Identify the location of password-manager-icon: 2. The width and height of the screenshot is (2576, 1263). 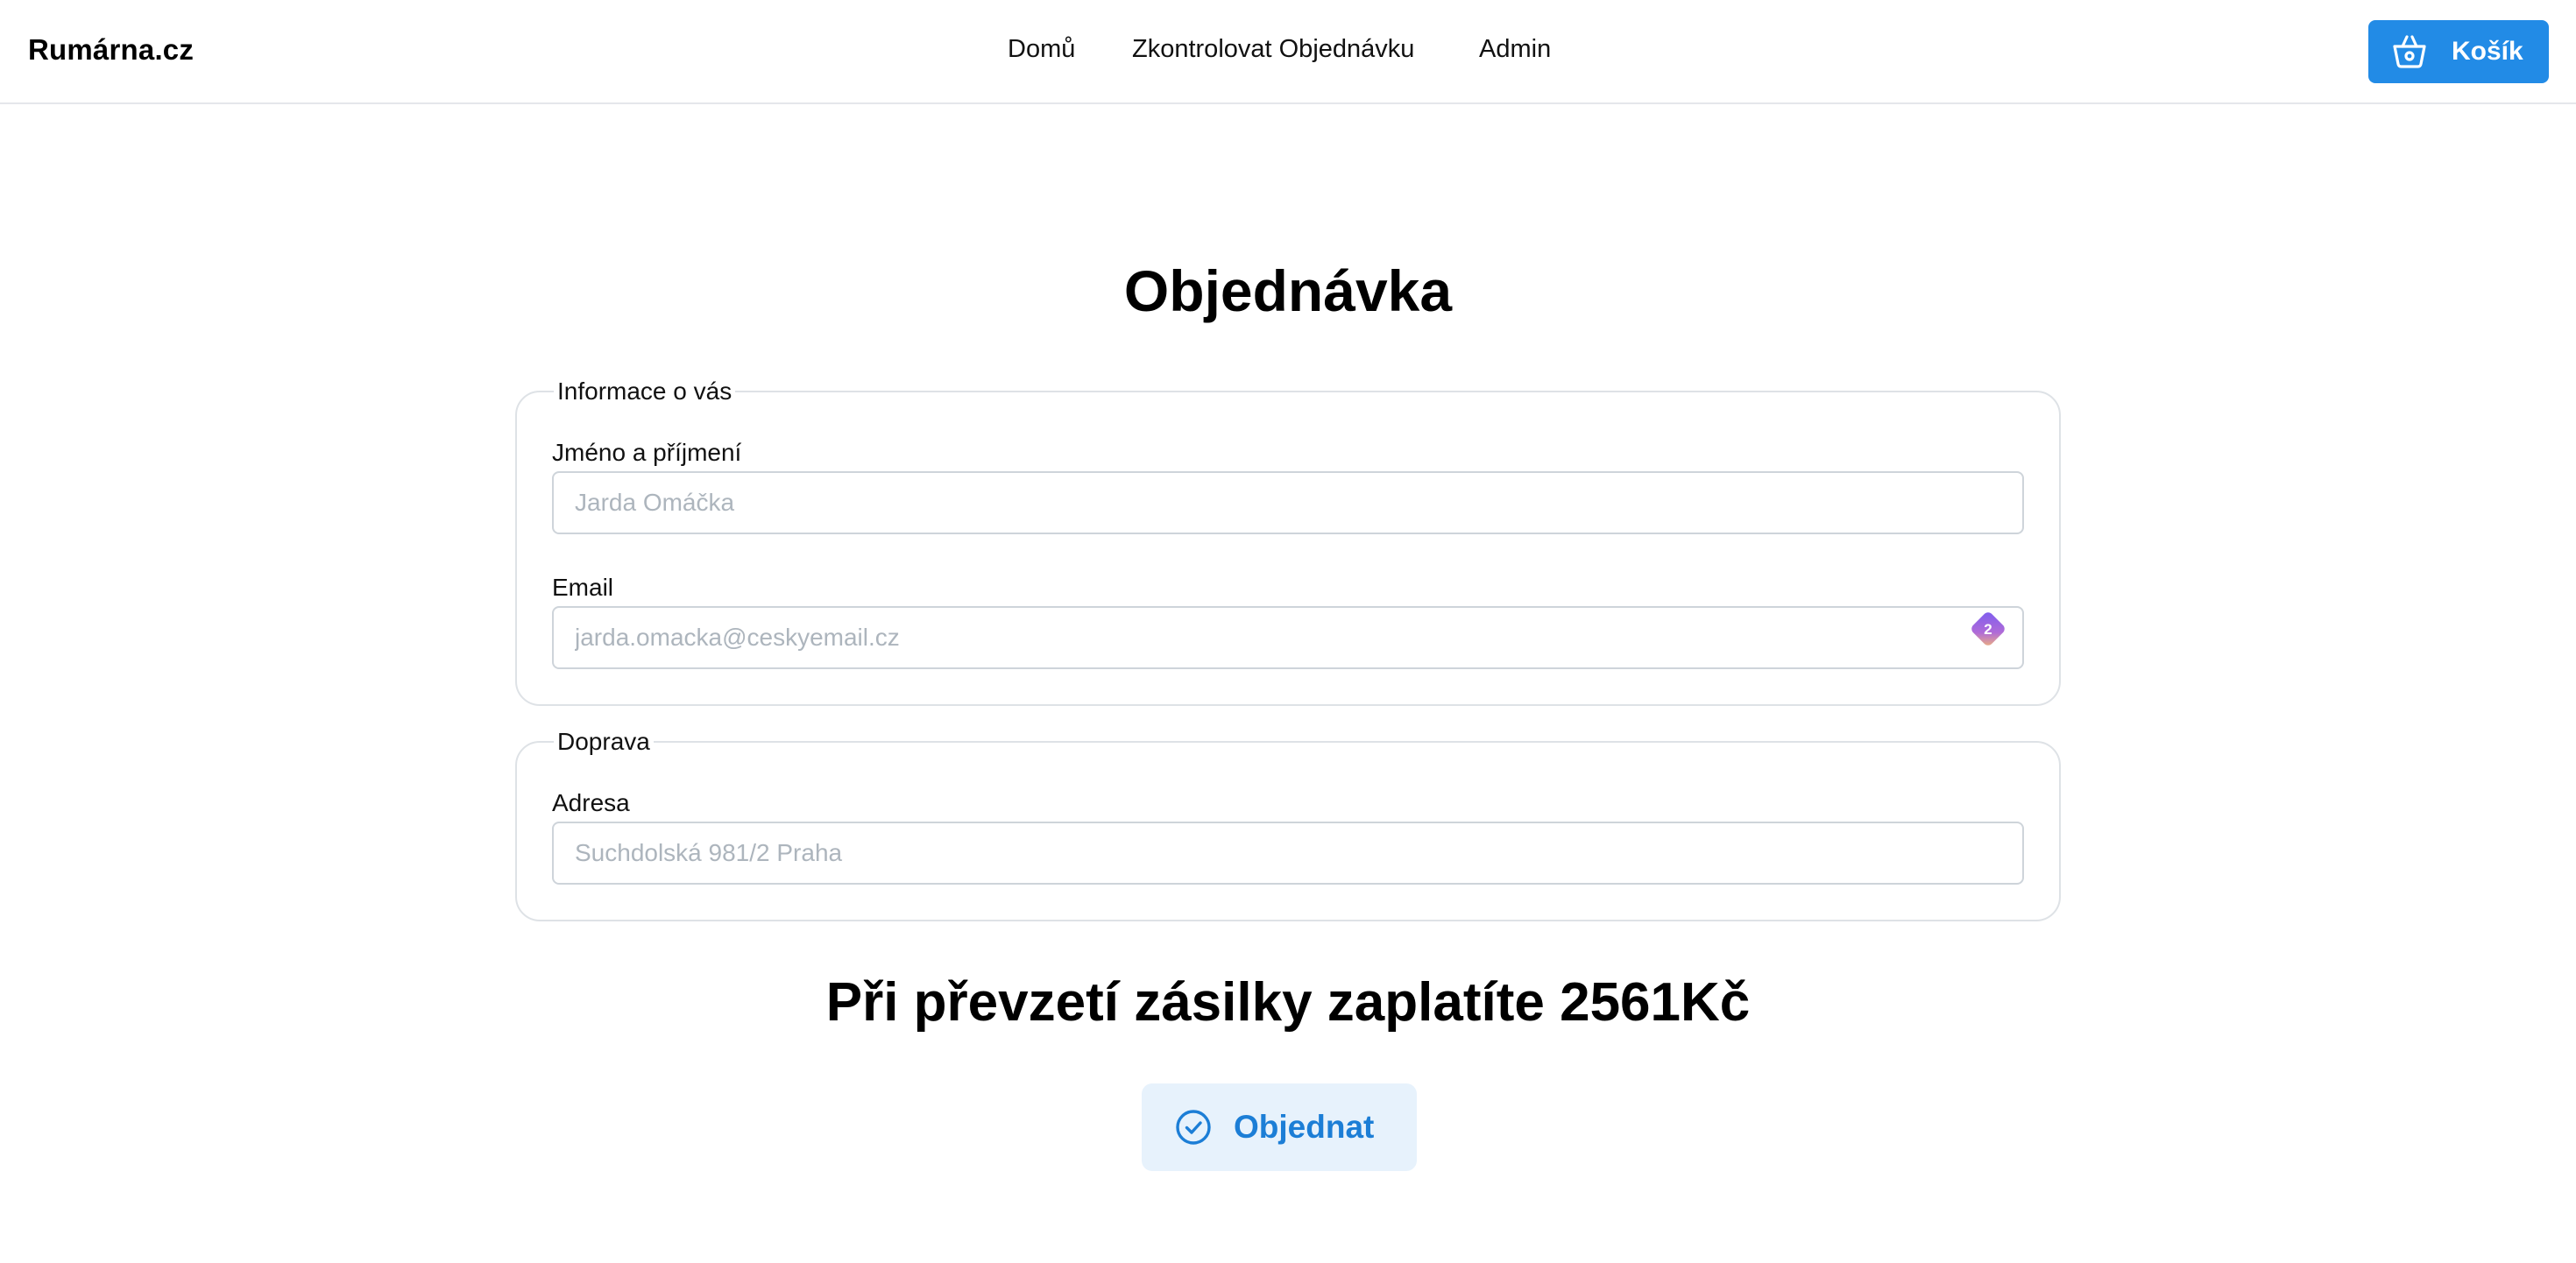
(1988, 629).